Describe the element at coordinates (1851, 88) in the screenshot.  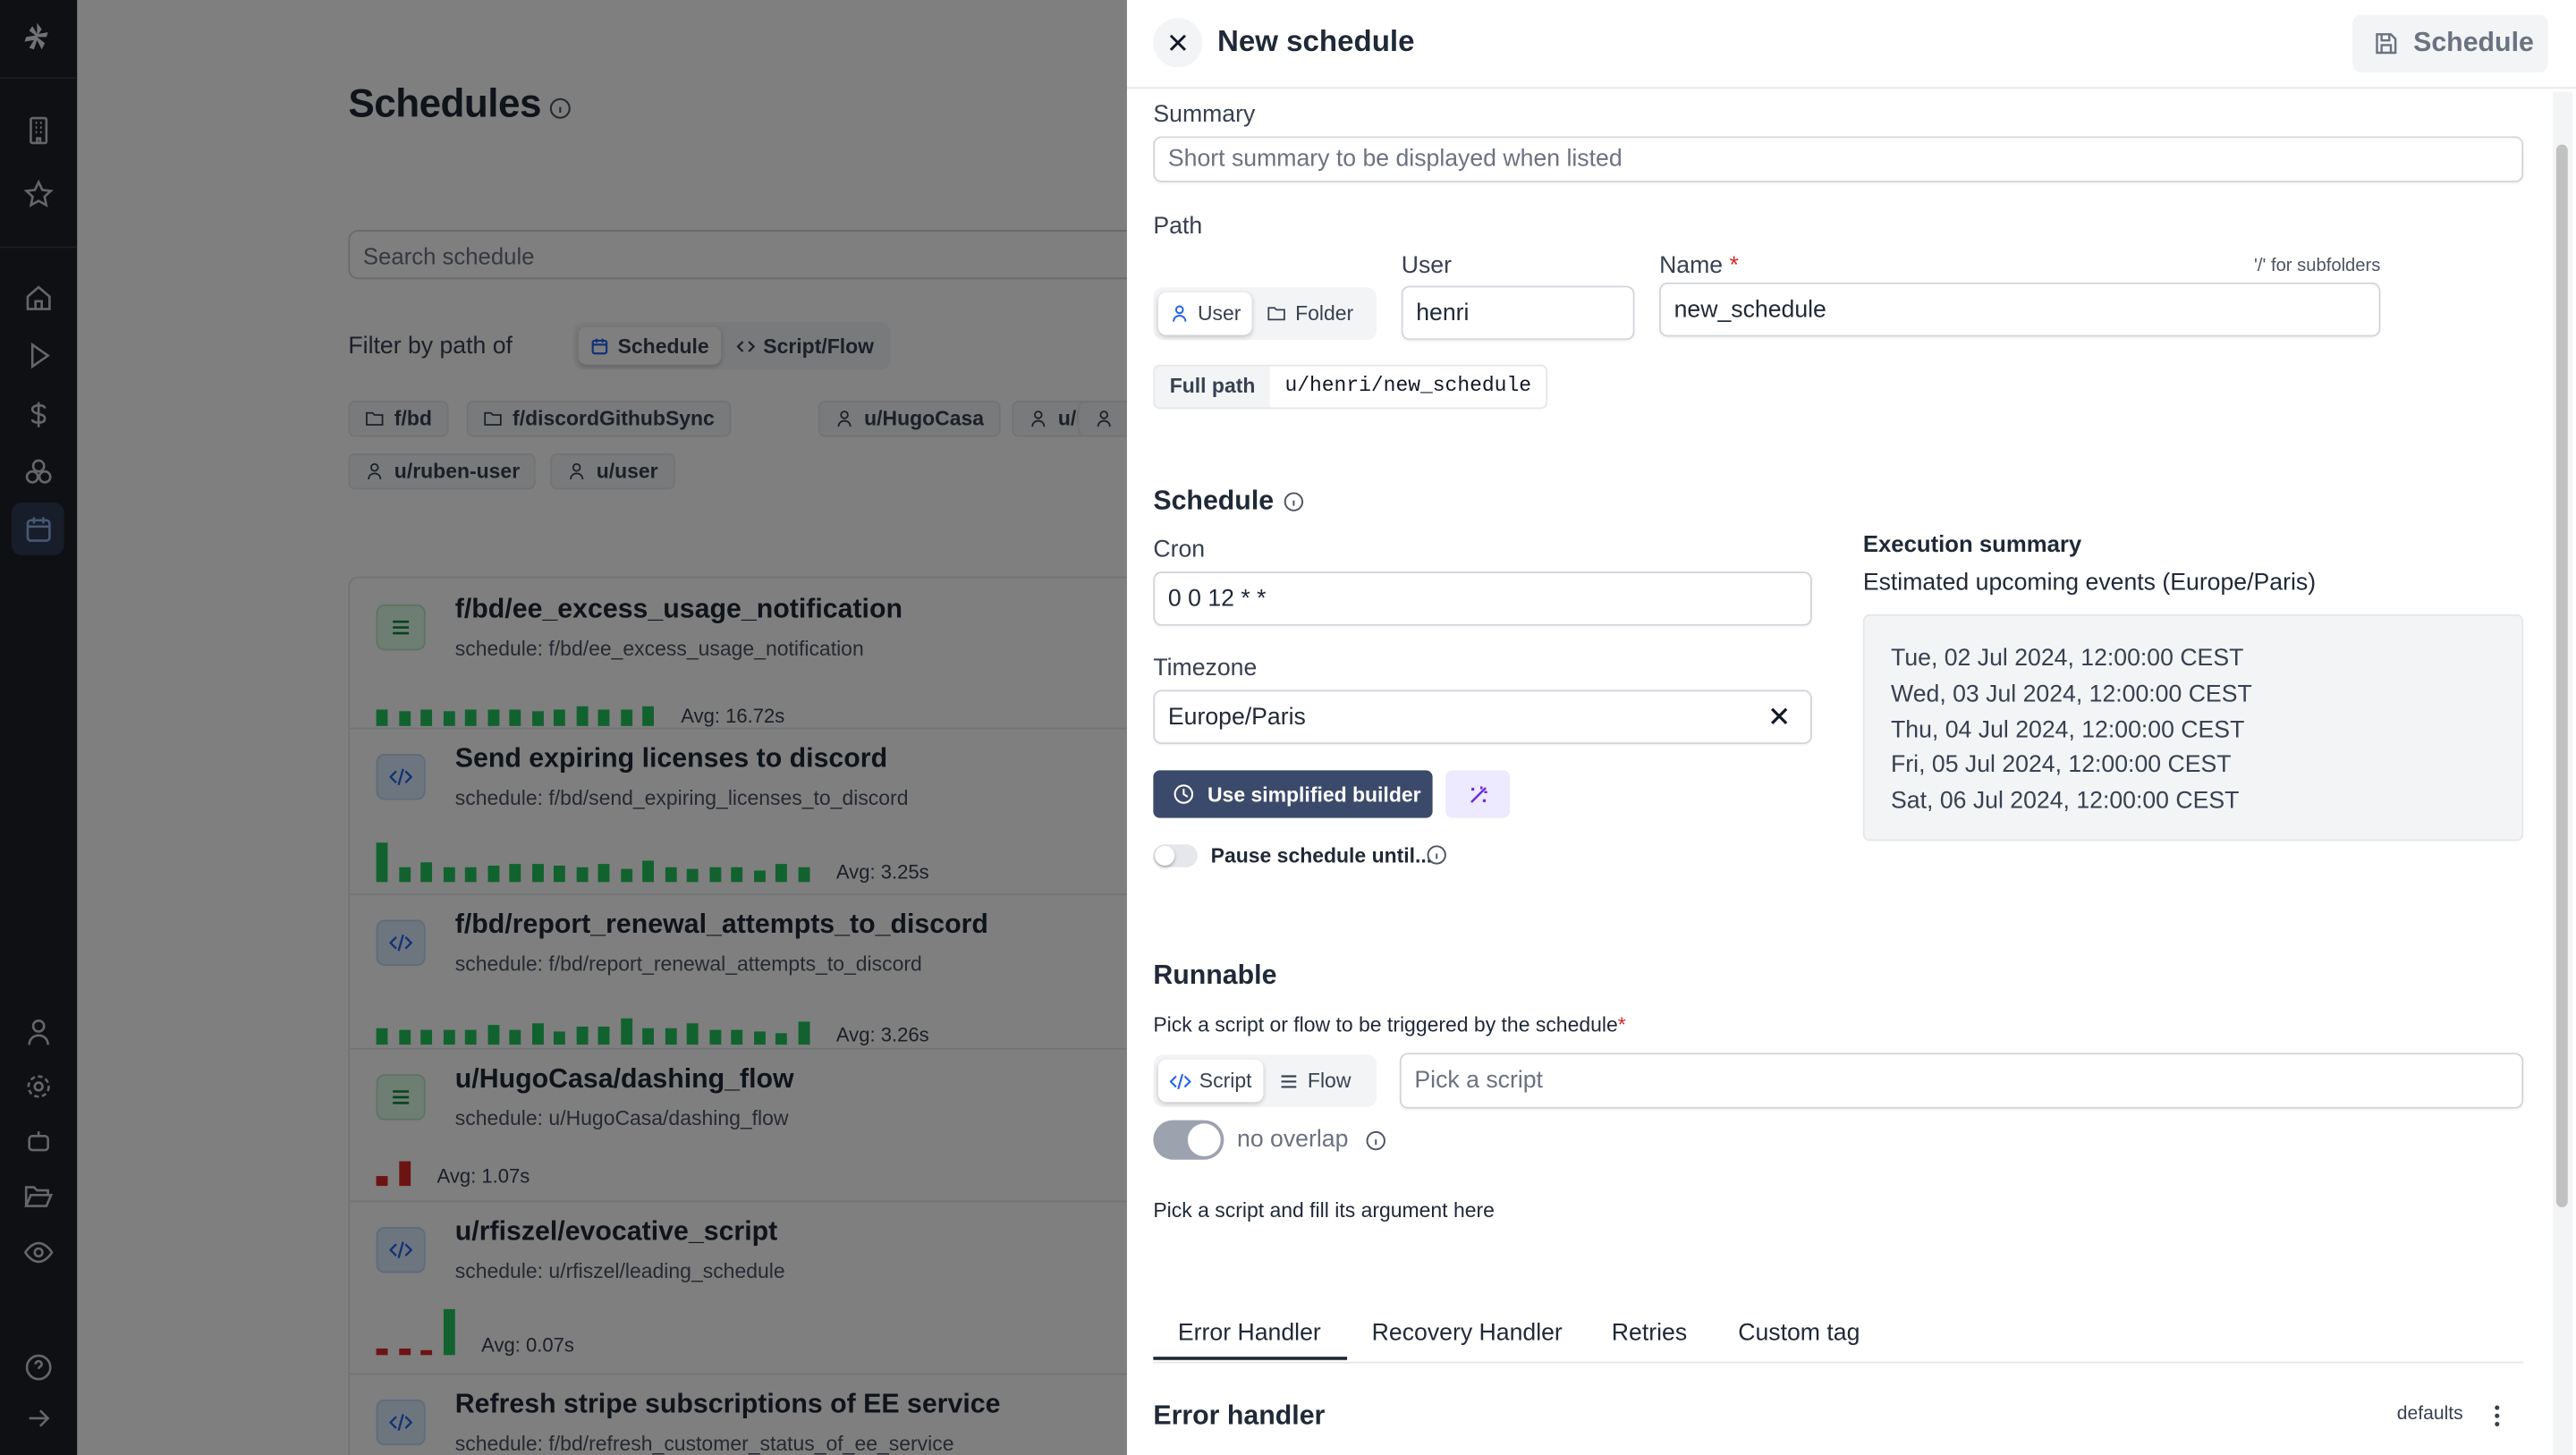
I see `header-divider` at that location.